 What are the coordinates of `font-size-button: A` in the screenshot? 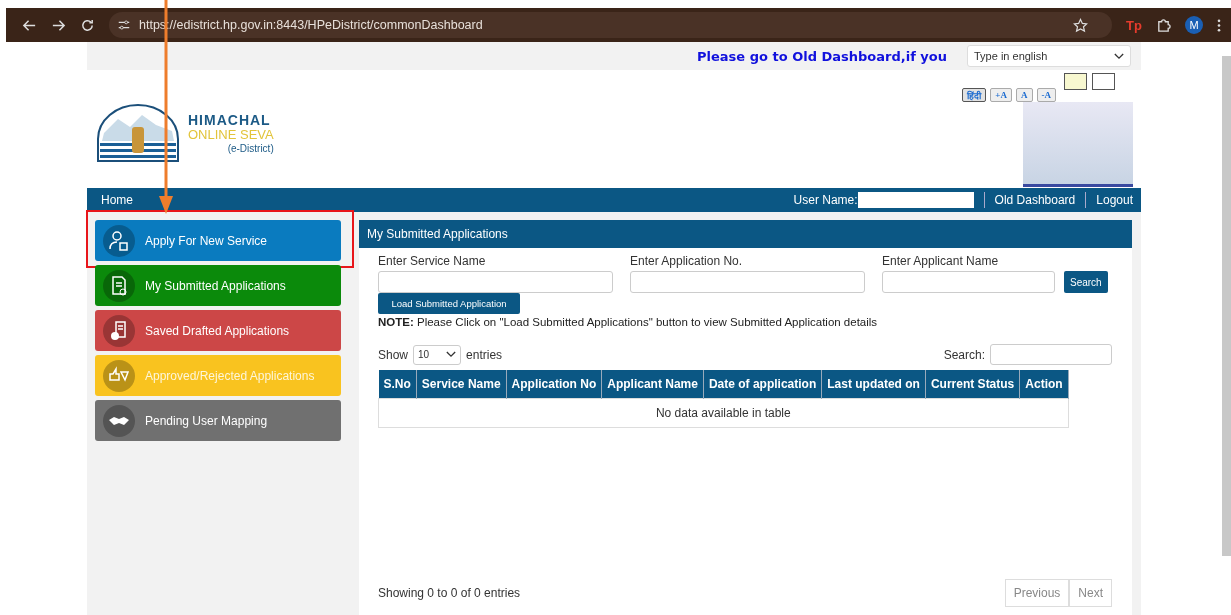 It's located at (1024, 95).